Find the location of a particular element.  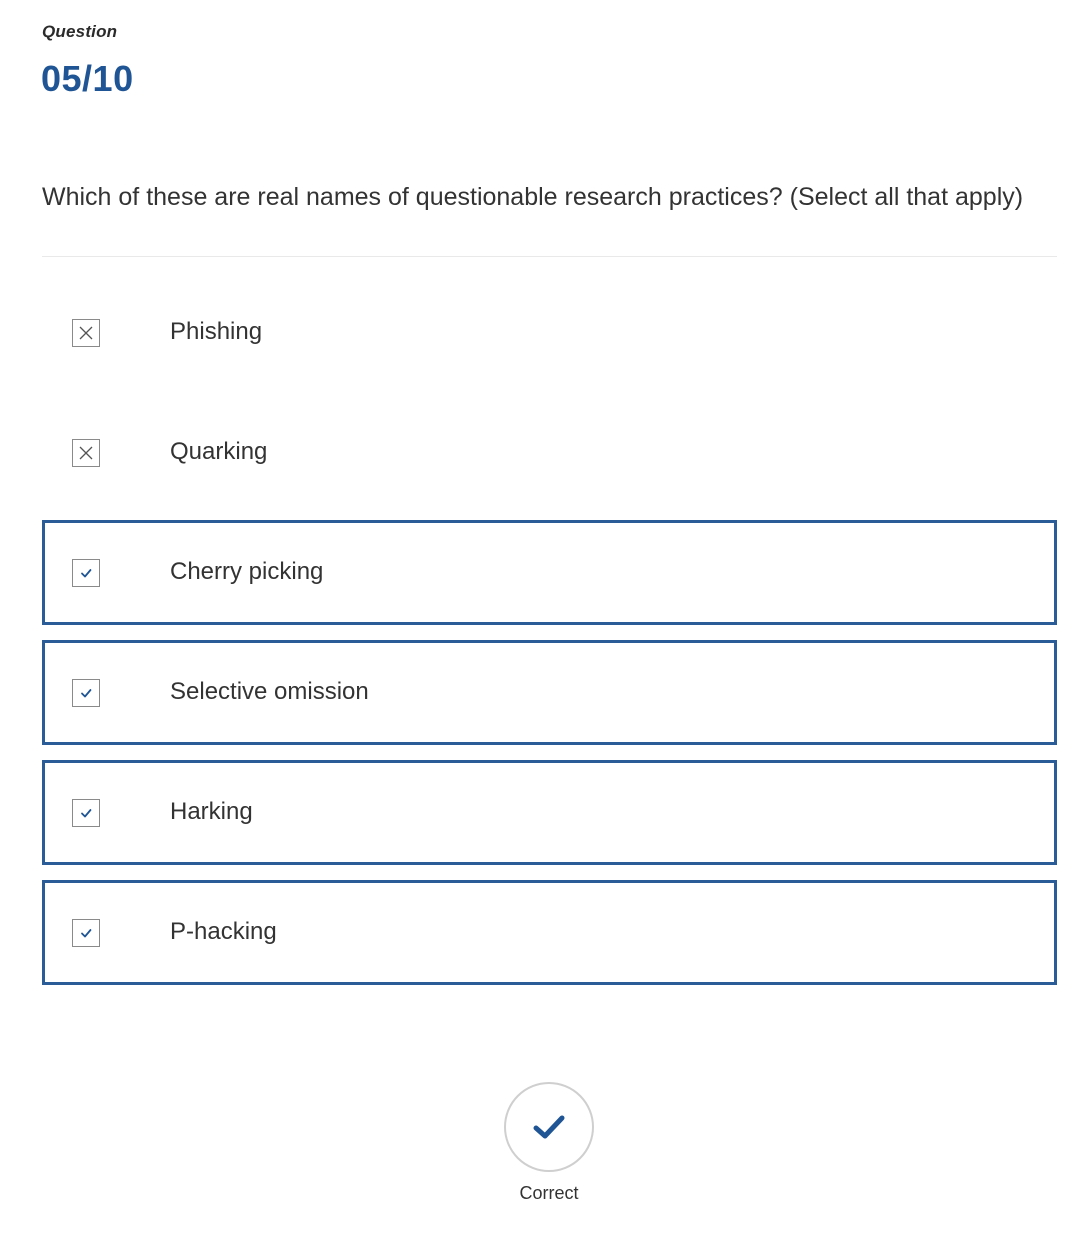

option-selective-omission: Selective omission is located at coordinates (549, 692).